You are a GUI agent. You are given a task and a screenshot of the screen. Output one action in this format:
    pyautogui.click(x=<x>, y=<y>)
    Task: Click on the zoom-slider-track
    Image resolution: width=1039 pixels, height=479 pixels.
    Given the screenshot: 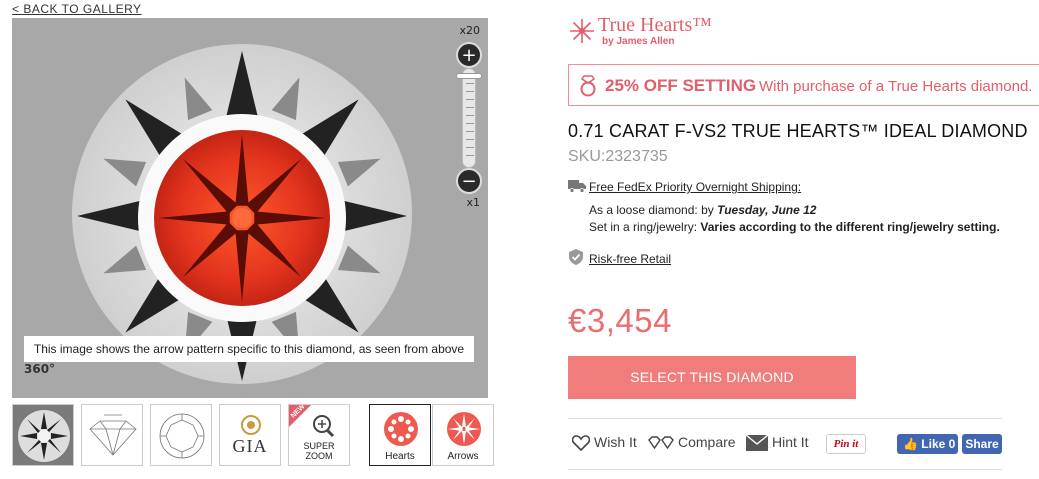 What is the action you would take?
    pyautogui.click(x=469, y=118)
    